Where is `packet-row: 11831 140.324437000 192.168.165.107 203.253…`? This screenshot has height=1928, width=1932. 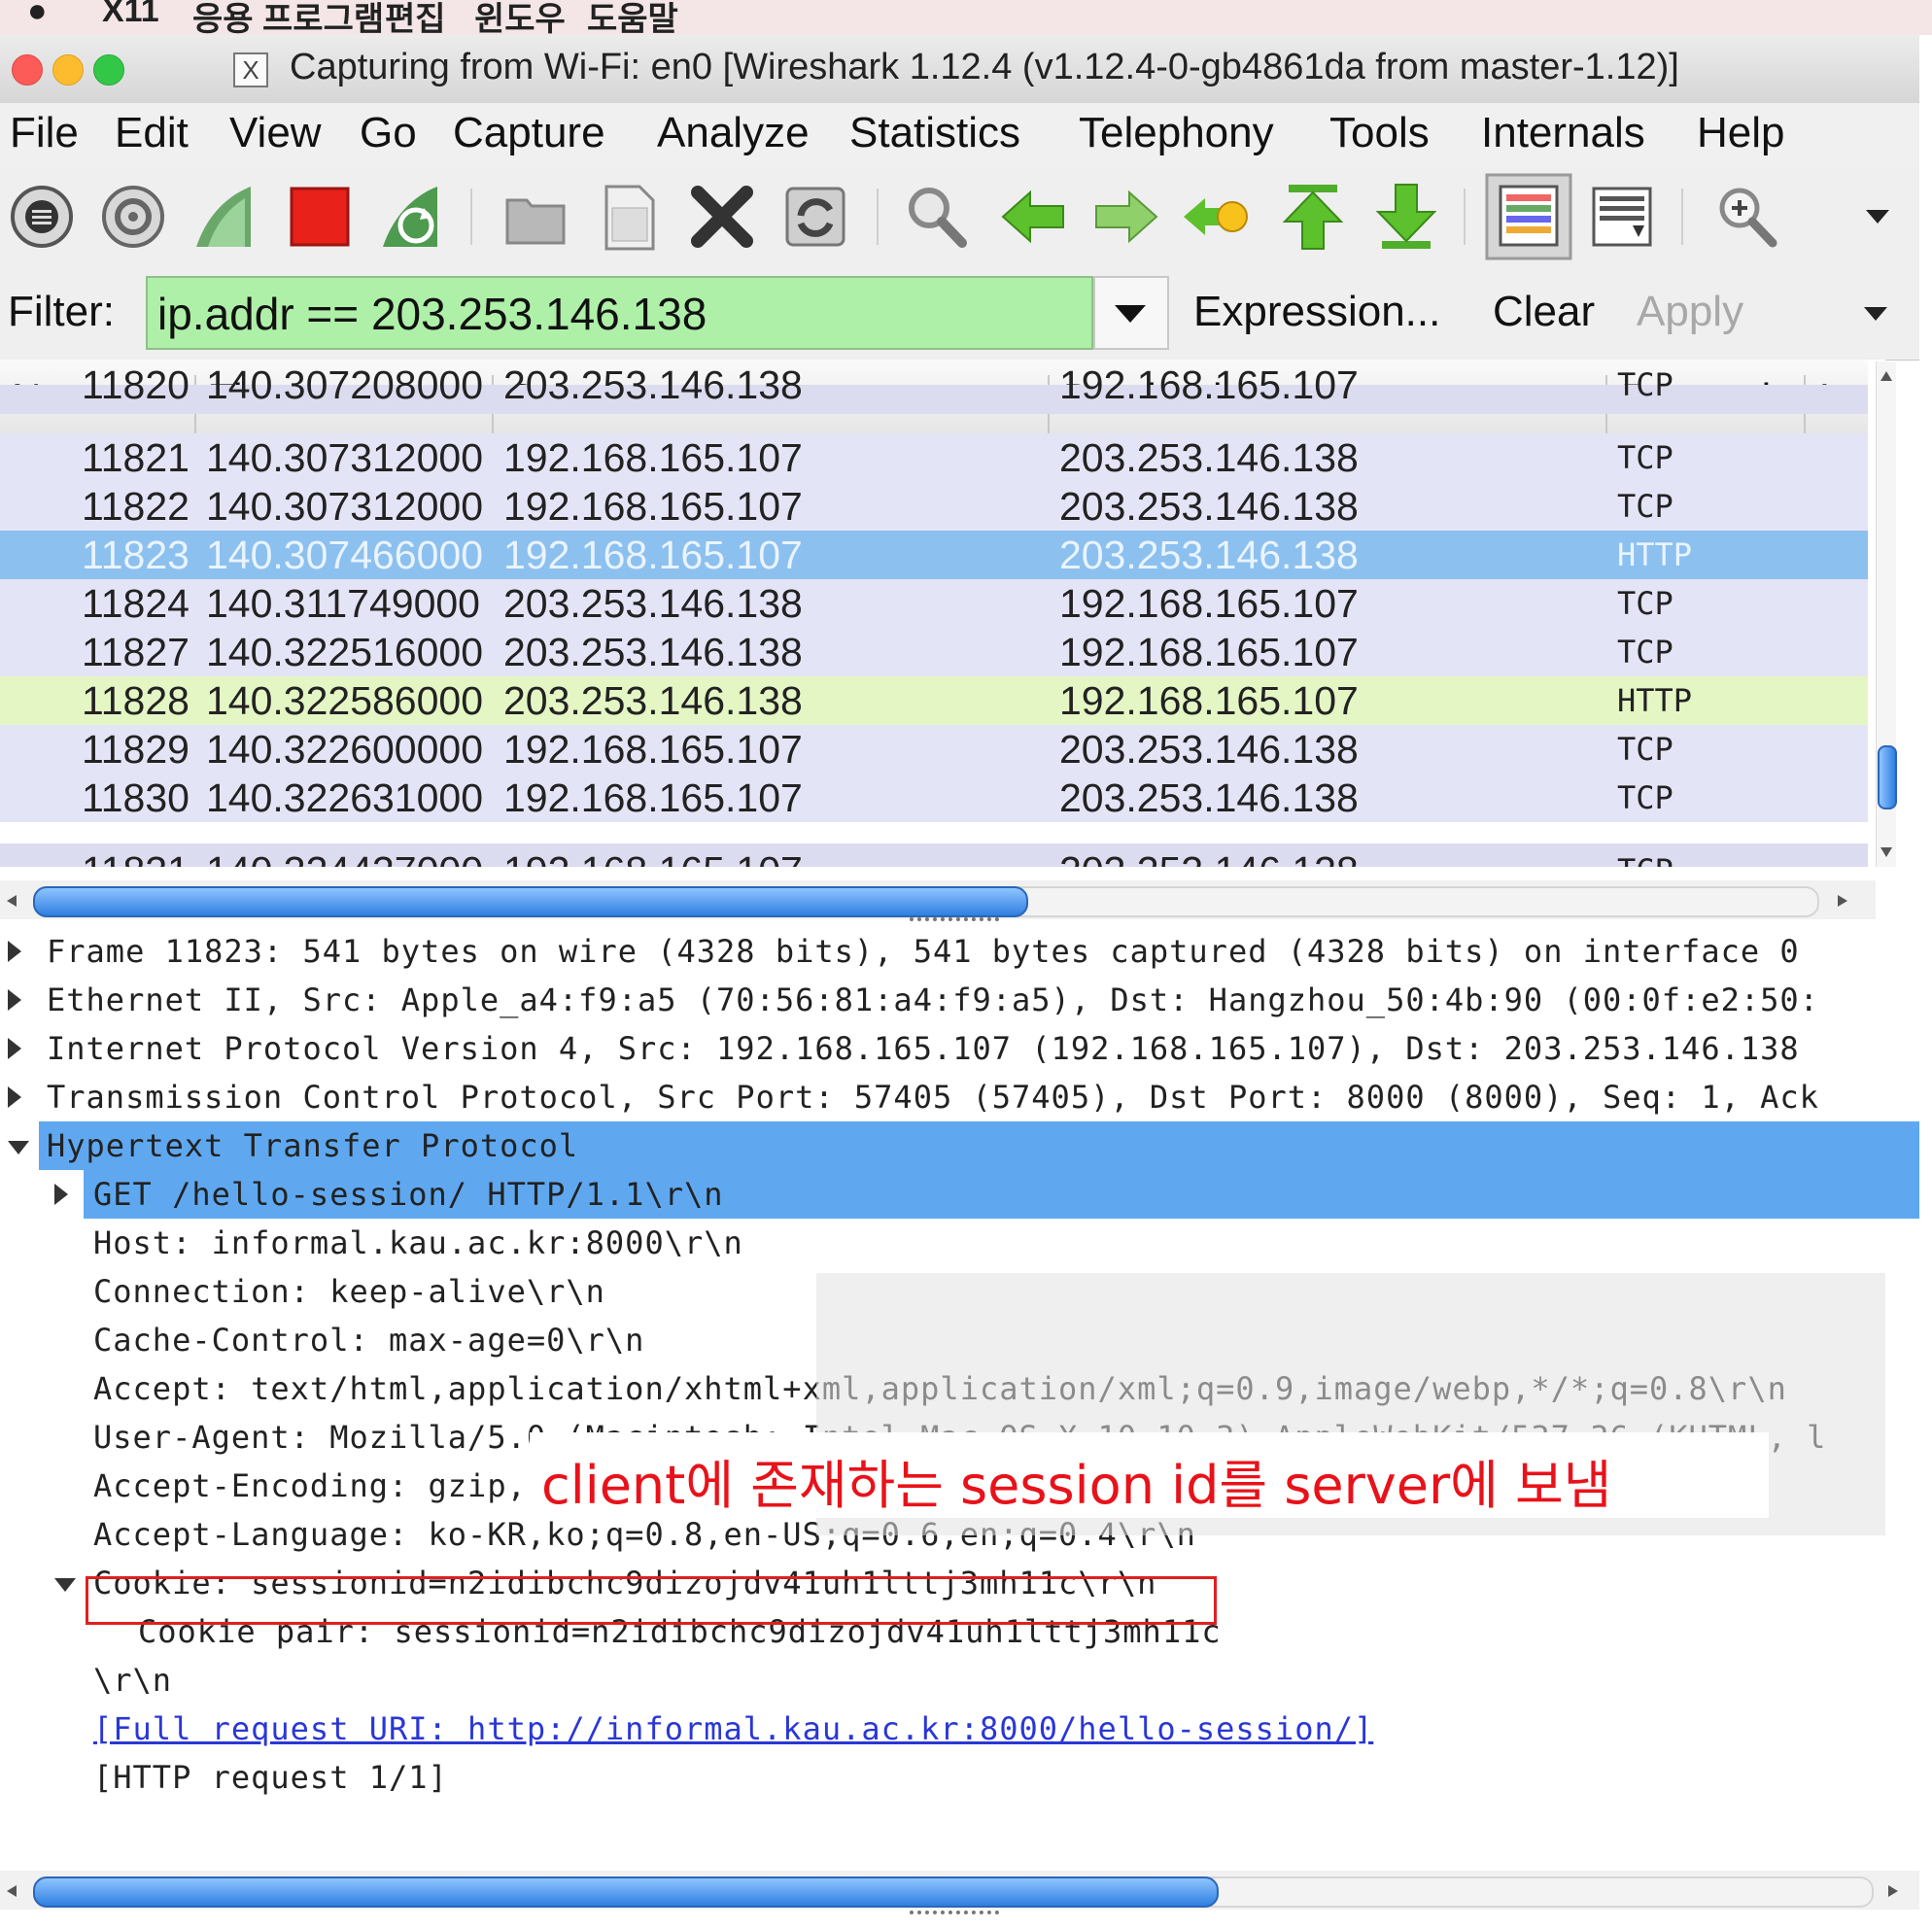 packet-row: 11831 140.324437000 192.168.165.107 203.253… is located at coordinates (934, 855).